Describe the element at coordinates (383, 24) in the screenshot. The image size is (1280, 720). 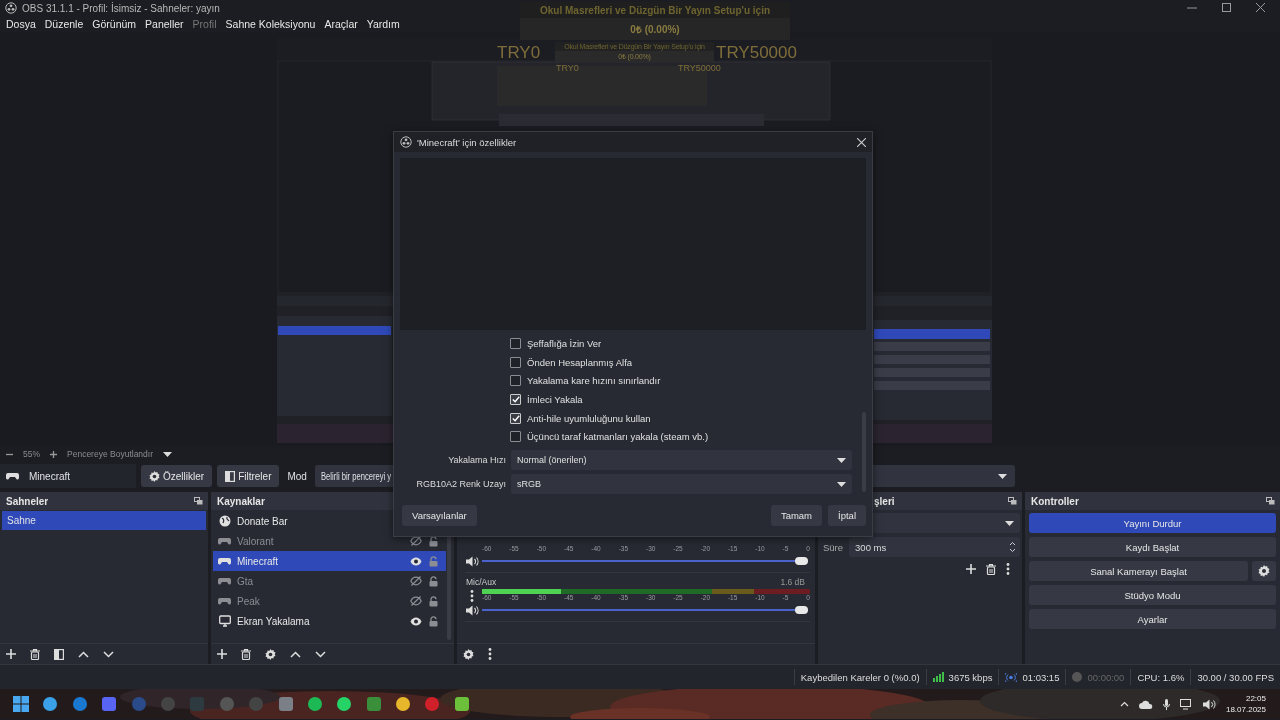
I see `menu-item: Yardım` at that location.